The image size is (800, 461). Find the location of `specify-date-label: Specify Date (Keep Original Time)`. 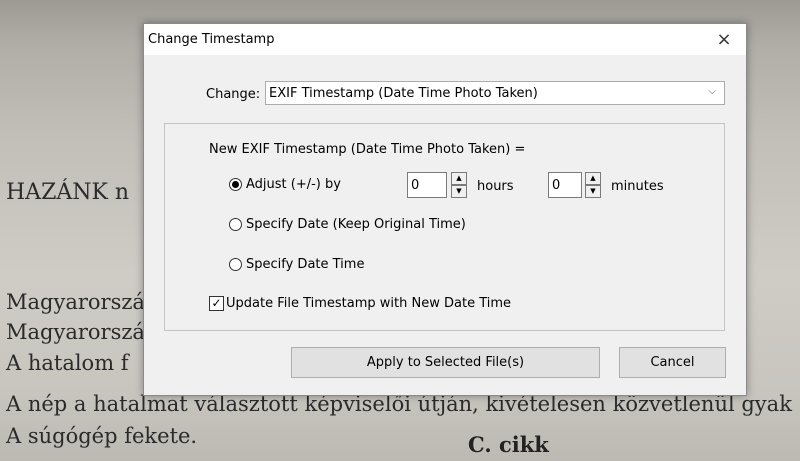

specify-date-label: Specify Date (Keep Original Time) is located at coordinates (356, 224).